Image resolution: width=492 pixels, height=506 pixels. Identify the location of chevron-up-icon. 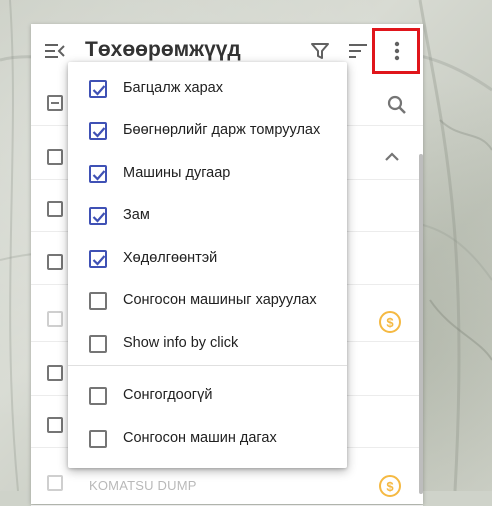
(392, 158).